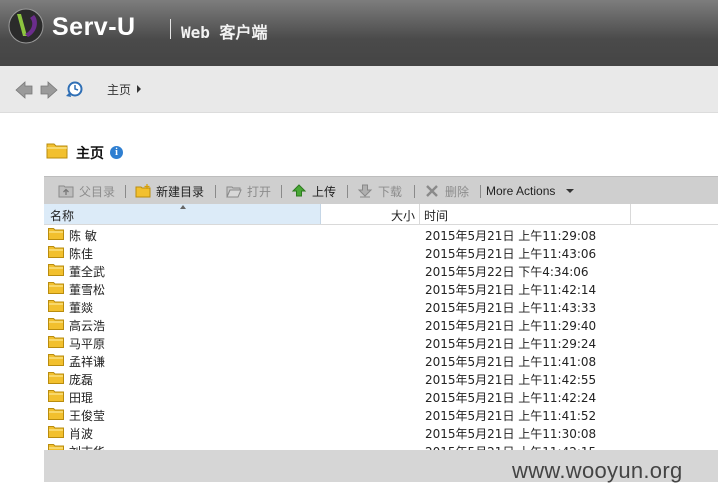 The image size is (718, 500). Describe the element at coordinates (81, 307) in the screenshot. I see `file-name: 董燚` at that location.